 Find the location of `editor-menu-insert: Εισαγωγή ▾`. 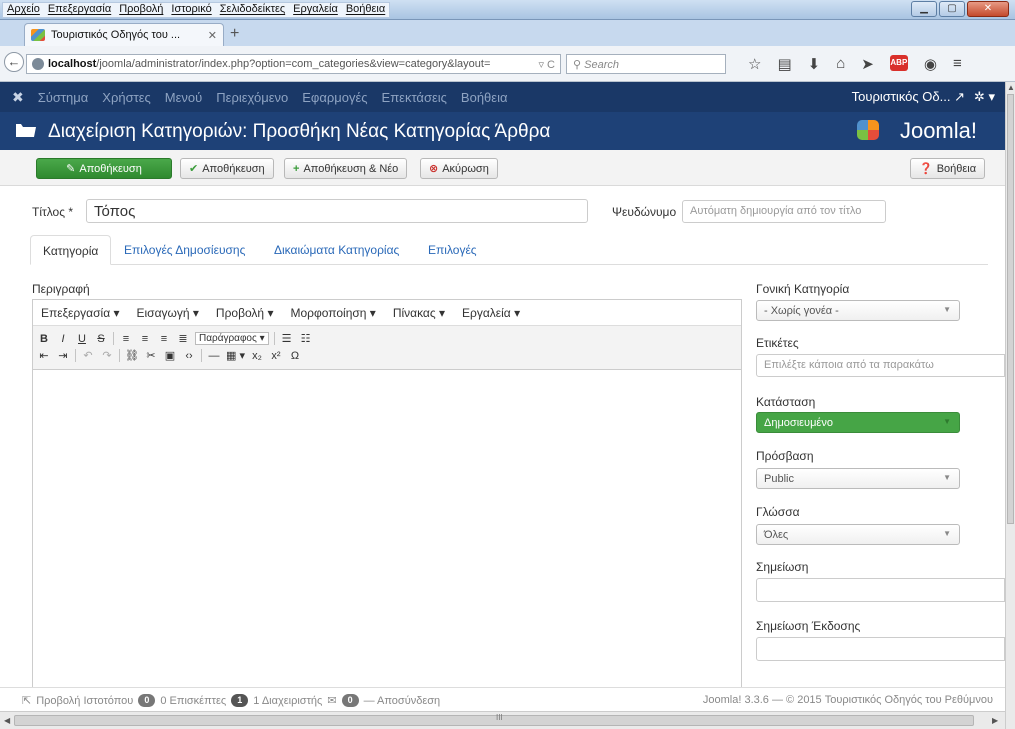

editor-menu-insert: Εισαγωγή ▾ is located at coordinates (168, 313).